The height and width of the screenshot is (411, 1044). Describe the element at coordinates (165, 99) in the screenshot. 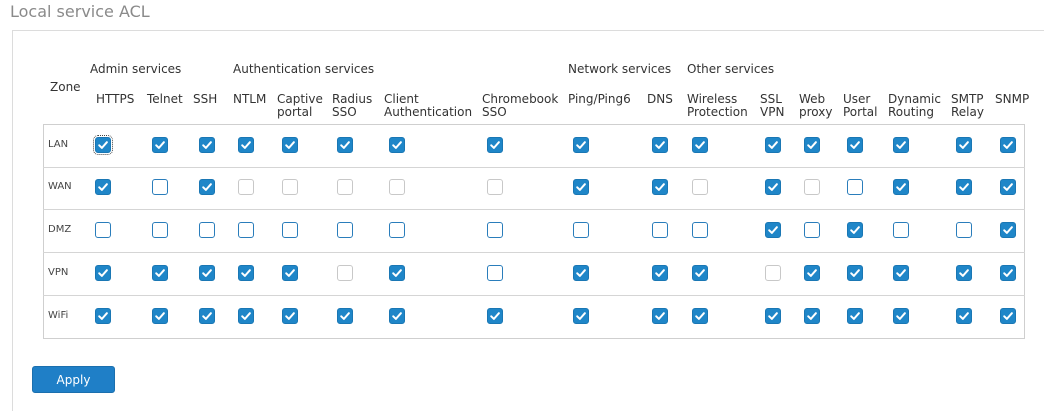

I see `column-header: Telnet` at that location.